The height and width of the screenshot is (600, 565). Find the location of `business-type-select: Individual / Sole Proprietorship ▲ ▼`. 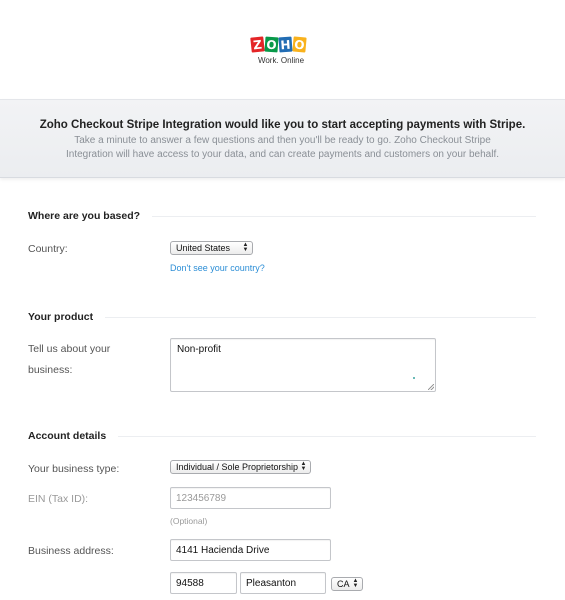

business-type-select: Individual / Sole Proprietorship ▲ ▼ is located at coordinates (240, 467).